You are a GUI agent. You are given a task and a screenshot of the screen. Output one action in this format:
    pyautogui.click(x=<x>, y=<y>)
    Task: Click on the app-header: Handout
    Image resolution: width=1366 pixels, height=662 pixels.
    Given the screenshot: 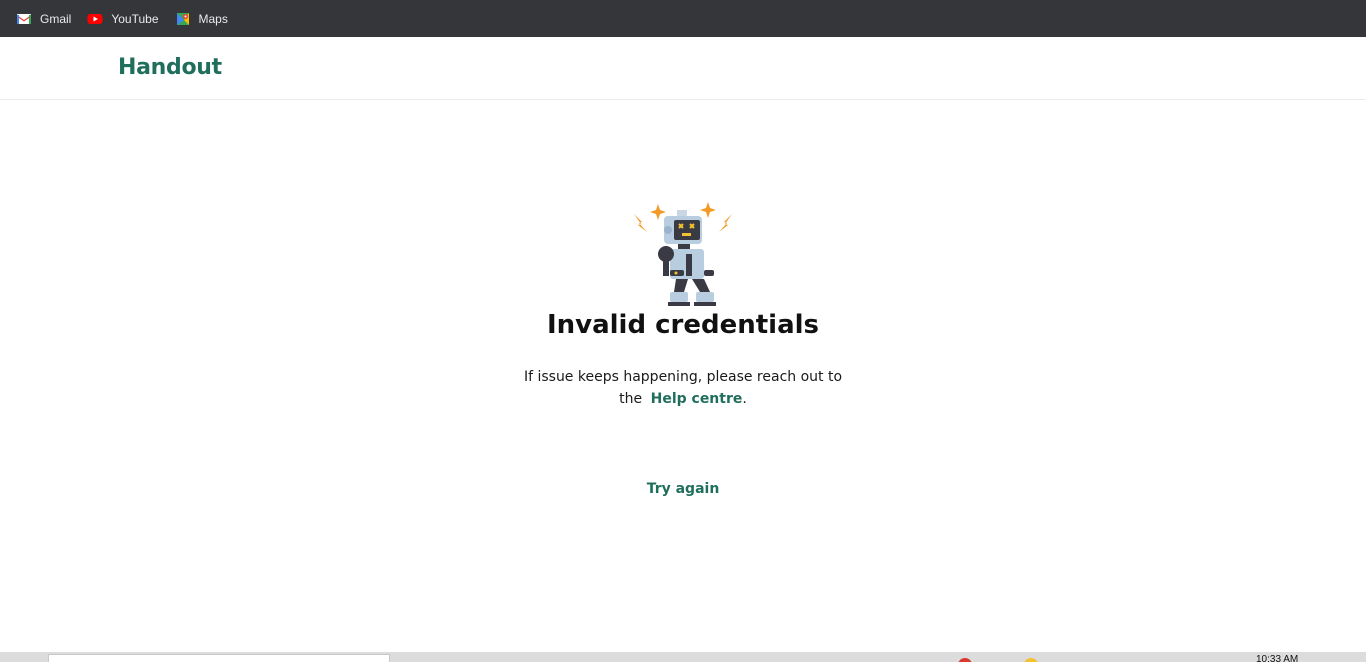 What is the action you would take?
    pyautogui.click(x=683, y=68)
    